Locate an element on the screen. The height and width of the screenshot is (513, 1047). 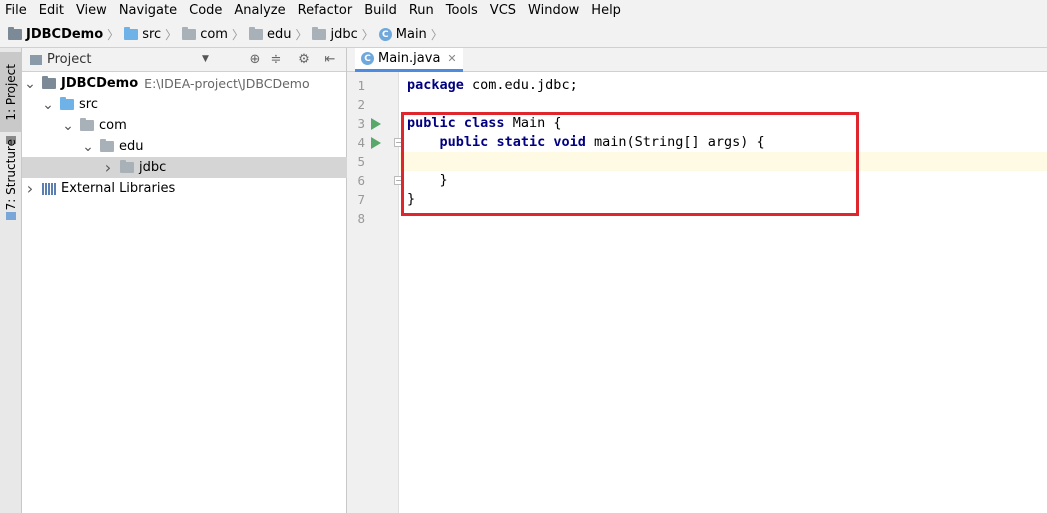
tool-window-strip: 1: Project 7: Structure is located at coordinates (11, 280).